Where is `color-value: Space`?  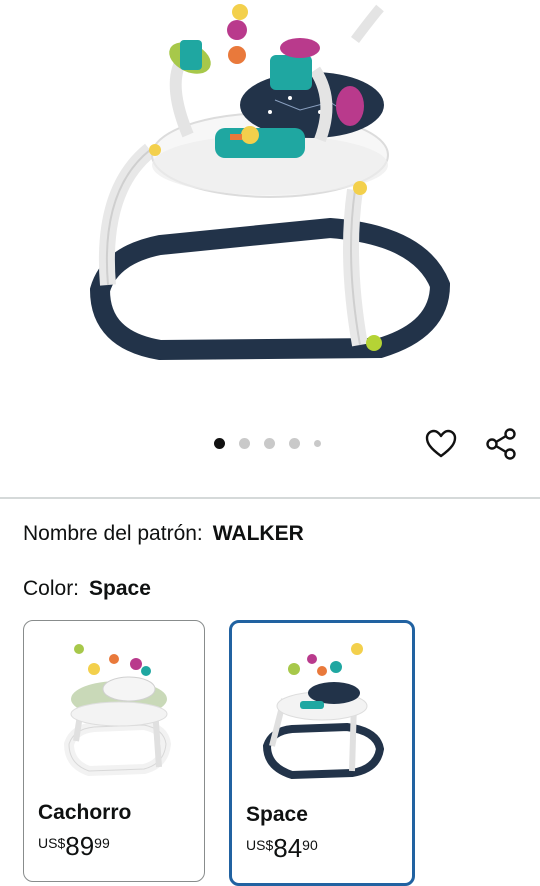 color-value: Space is located at coordinates (120, 588).